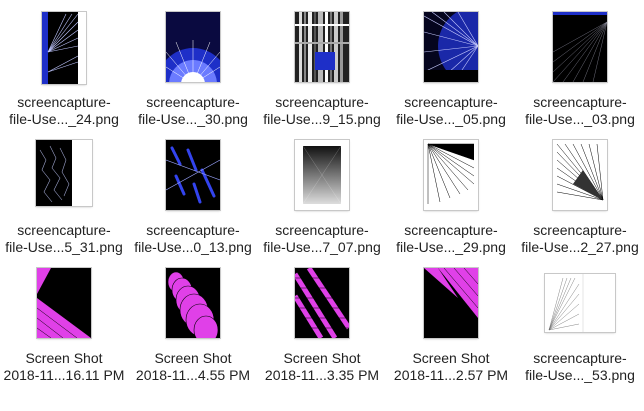 The width and height of the screenshot is (644, 411). I want to click on file-item: screencapture- file-Use..._03.png, so click(580, 64).